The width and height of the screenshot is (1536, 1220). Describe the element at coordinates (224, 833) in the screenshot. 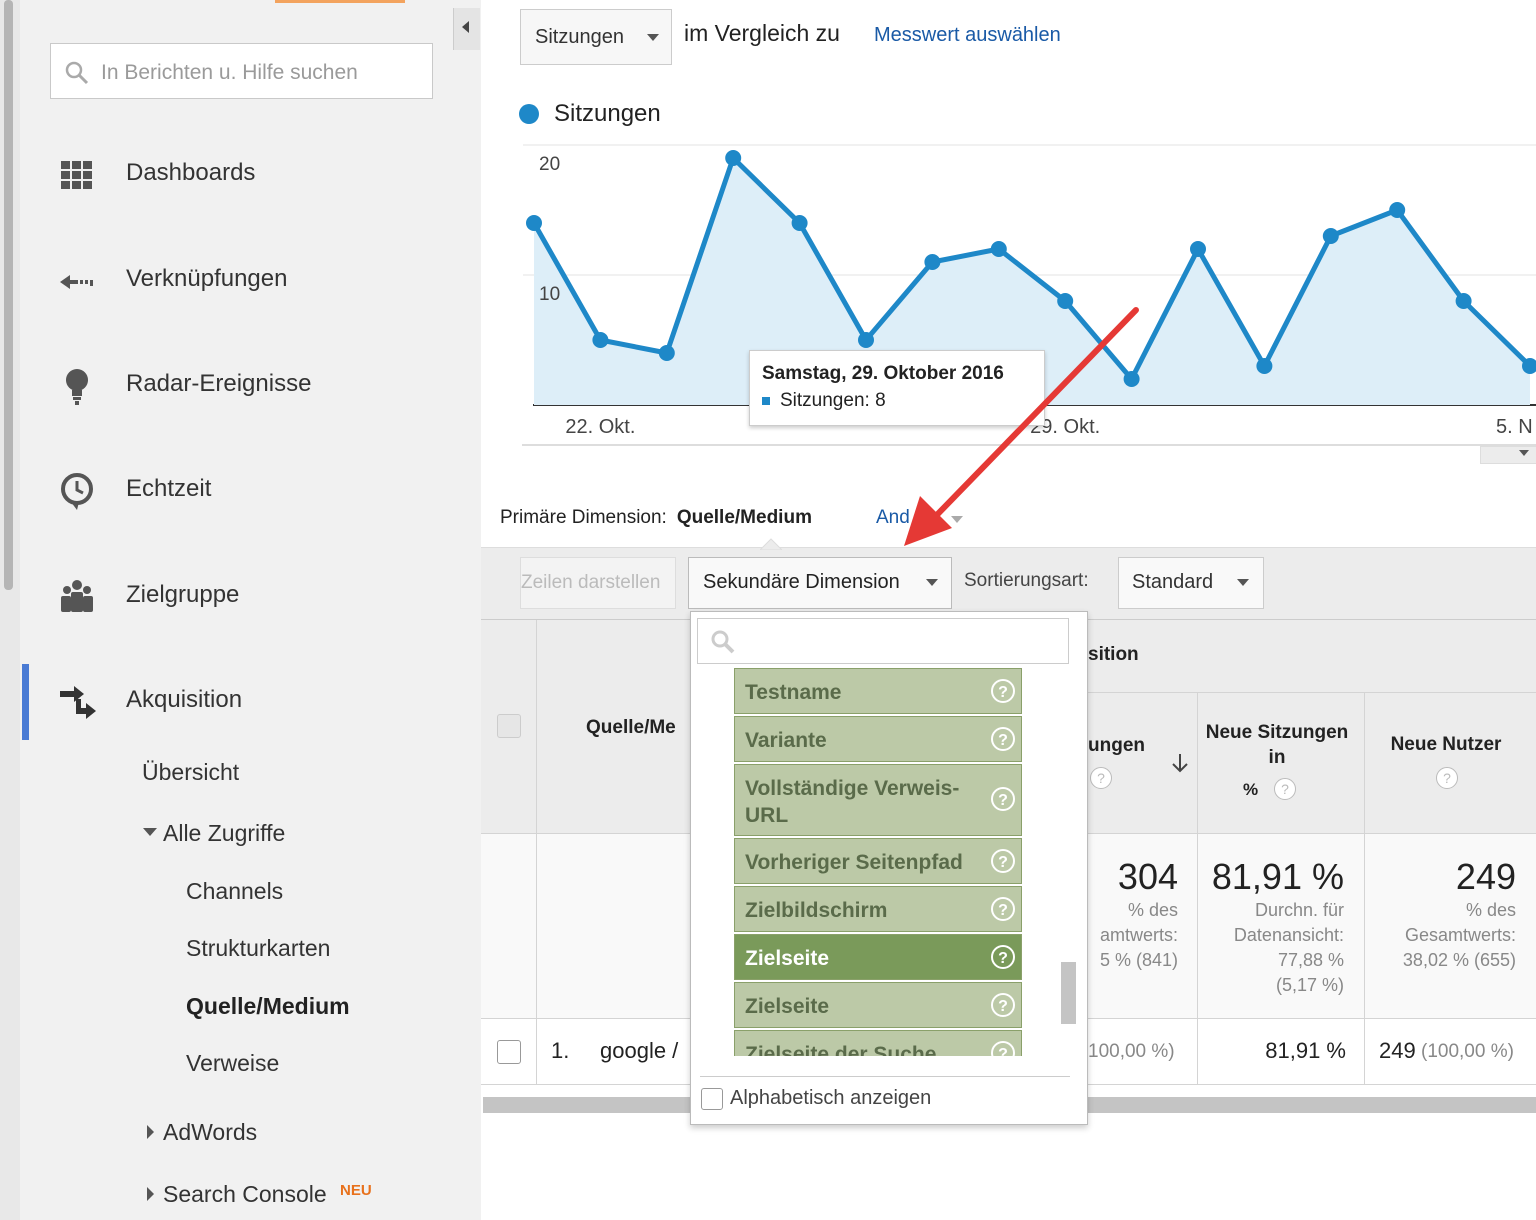

I see `sidebar-sub-alle-zugriffe: Alle Zugriffe` at that location.